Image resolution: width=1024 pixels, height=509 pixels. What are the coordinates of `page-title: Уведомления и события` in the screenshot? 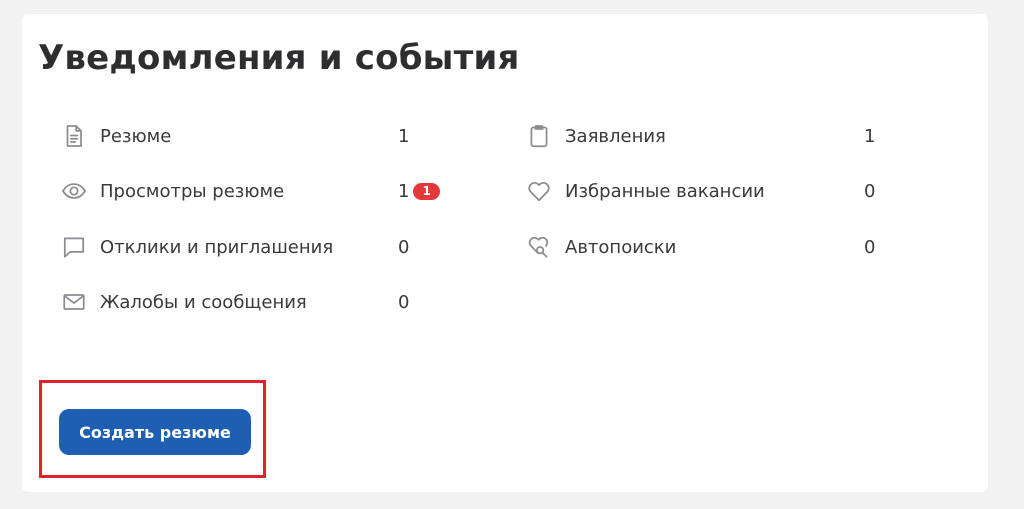 It's located at (279, 58).